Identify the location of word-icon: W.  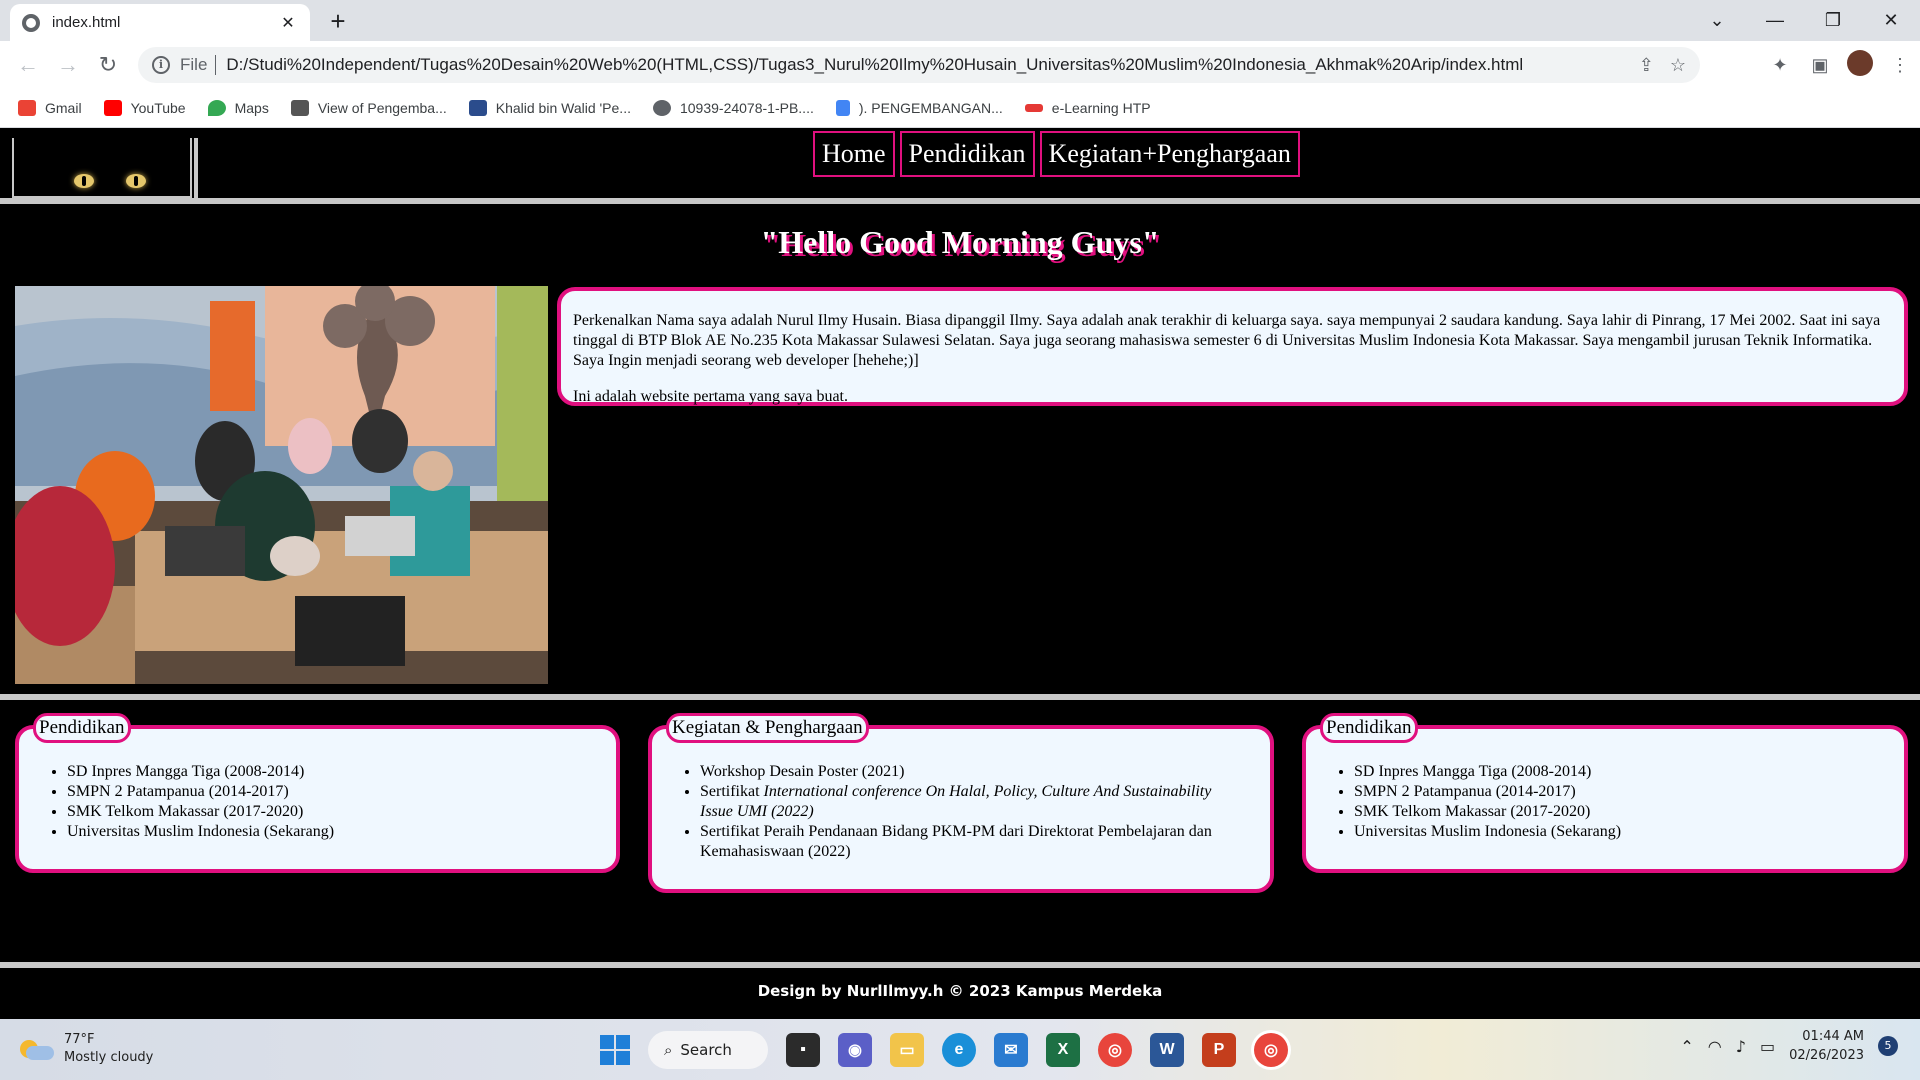
(1167, 1050).